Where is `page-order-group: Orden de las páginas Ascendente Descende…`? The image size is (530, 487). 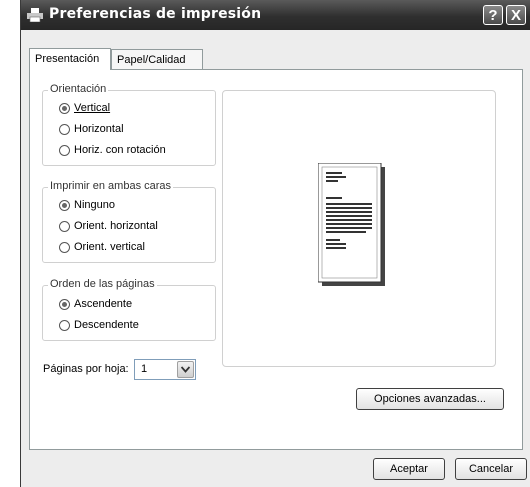
page-order-group: Orden de las páginas Ascendente Descende… is located at coordinates (129, 309).